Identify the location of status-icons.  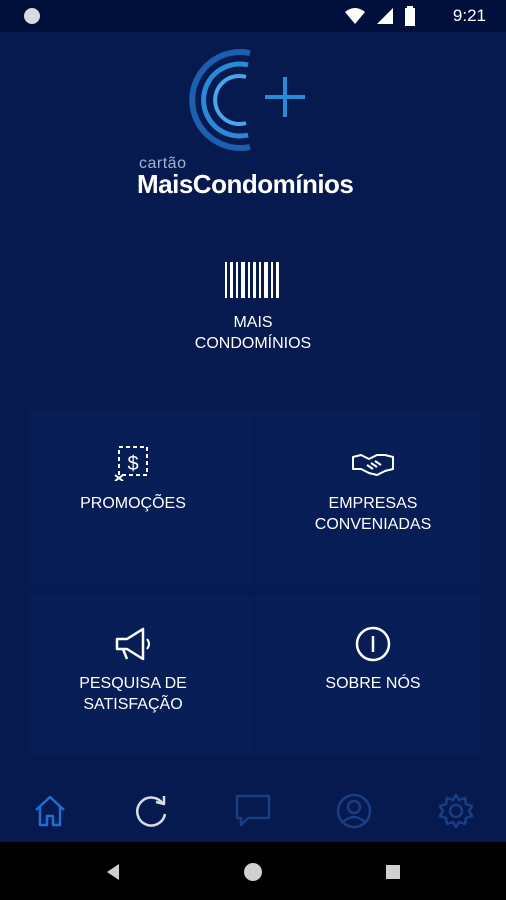
(380, 16).